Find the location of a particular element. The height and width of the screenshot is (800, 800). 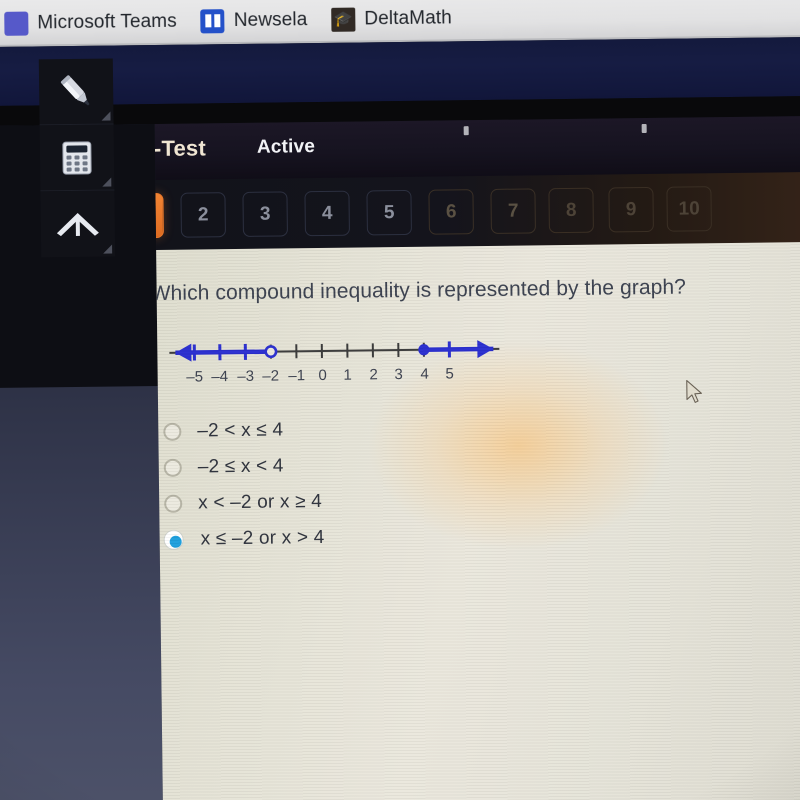

tick-label: –4 is located at coordinates (220, 377).